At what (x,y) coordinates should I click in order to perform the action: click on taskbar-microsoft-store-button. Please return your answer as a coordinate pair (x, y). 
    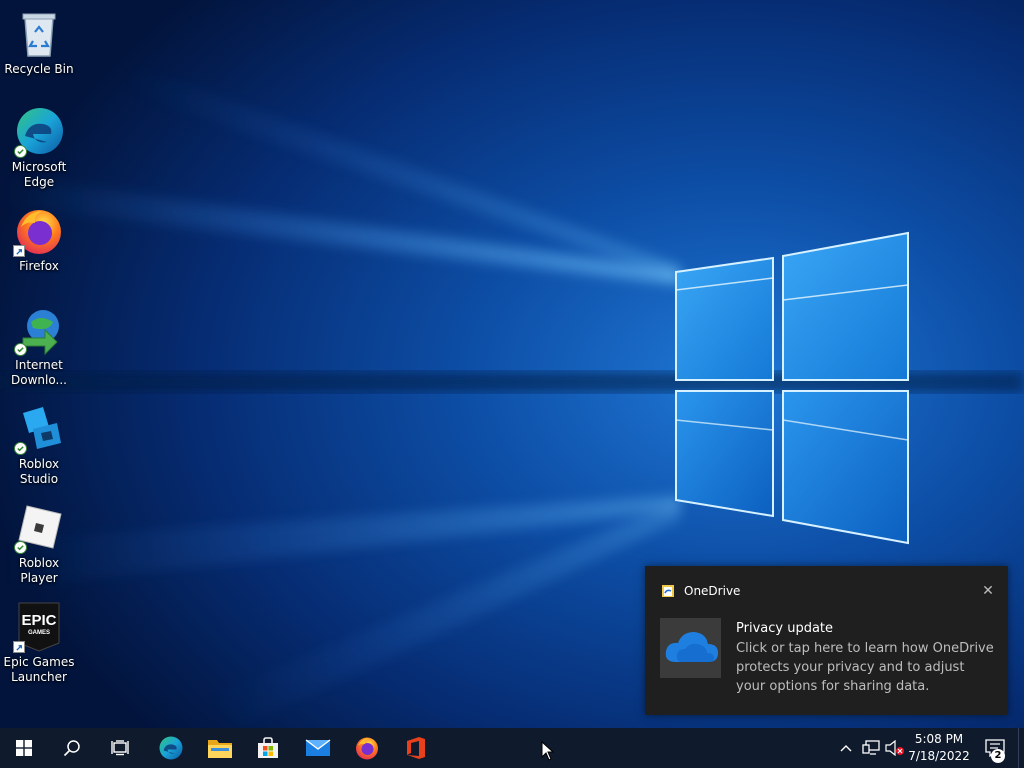
    Looking at the image, I should click on (268, 748).